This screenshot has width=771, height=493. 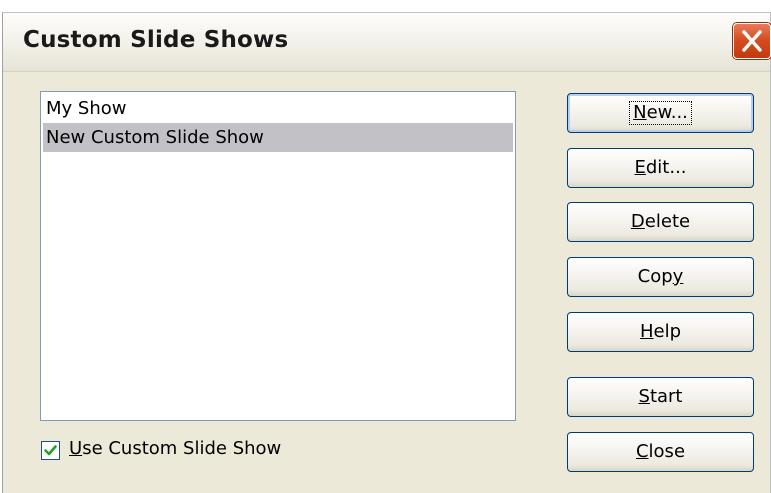 What do you see at coordinates (655, 276) in the screenshot?
I see `button-label: Cop` at bounding box center [655, 276].